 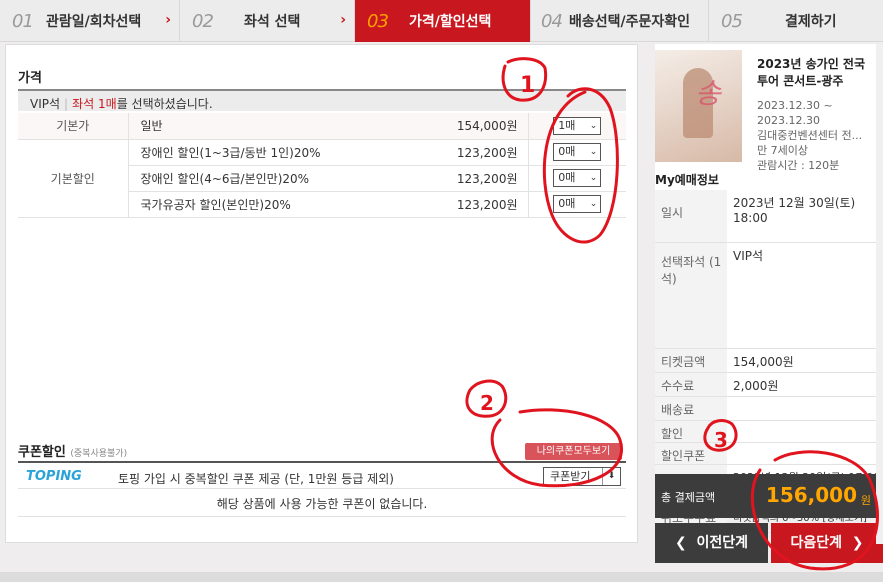 What do you see at coordinates (688, 497) in the screenshot?
I see `total-label: 총 결제금액` at bounding box center [688, 497].